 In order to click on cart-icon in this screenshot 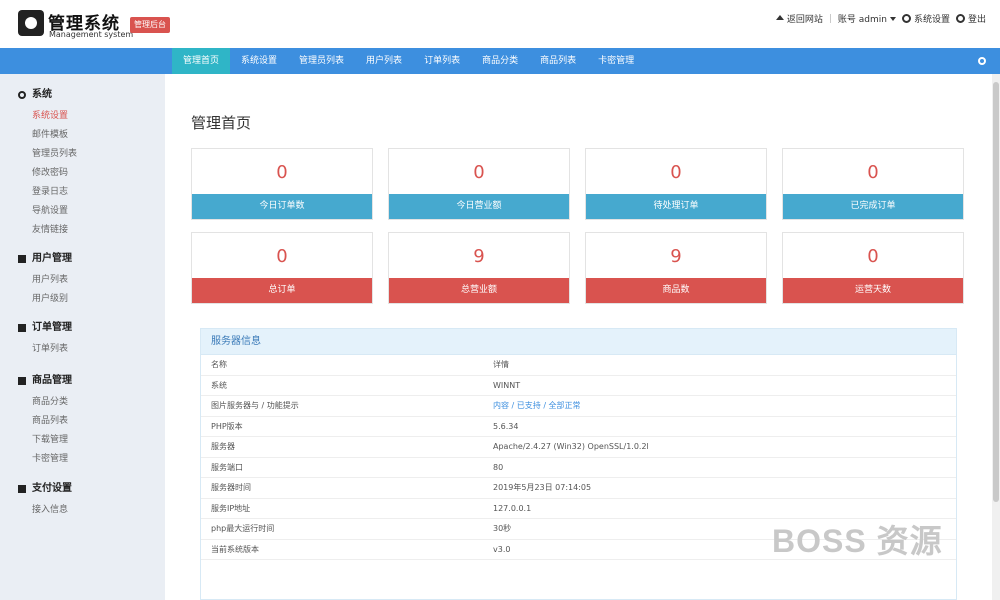, I will do `click(22, 381)`.